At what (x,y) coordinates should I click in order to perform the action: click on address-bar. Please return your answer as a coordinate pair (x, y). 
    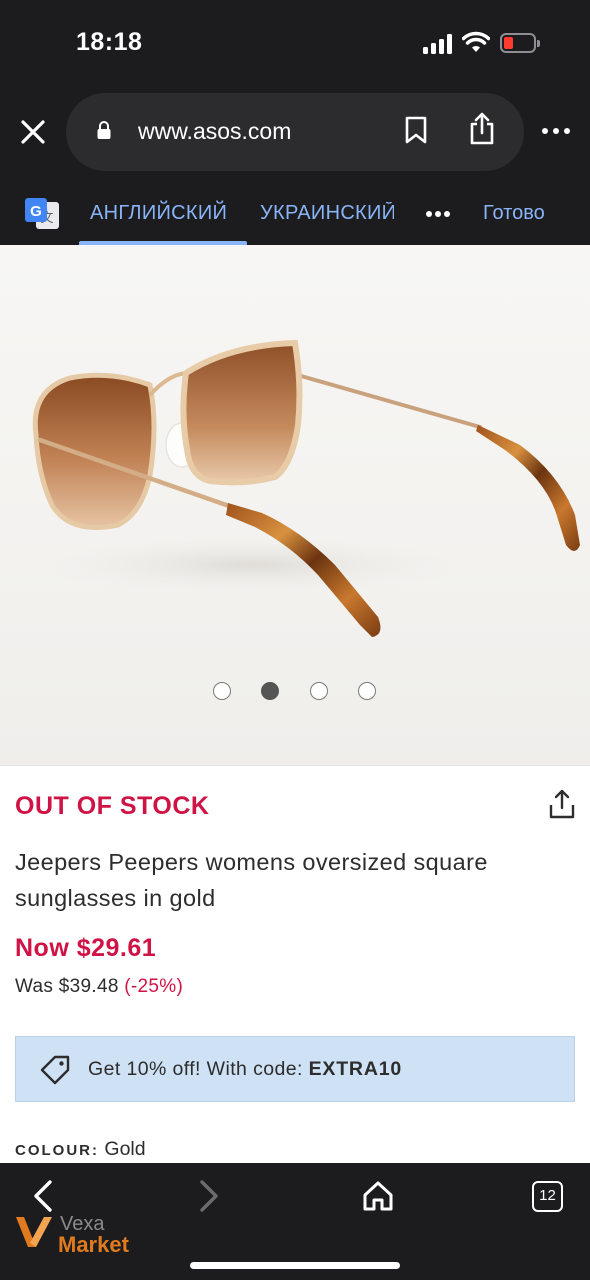
    Looking at the image, I should click on (295, 132).